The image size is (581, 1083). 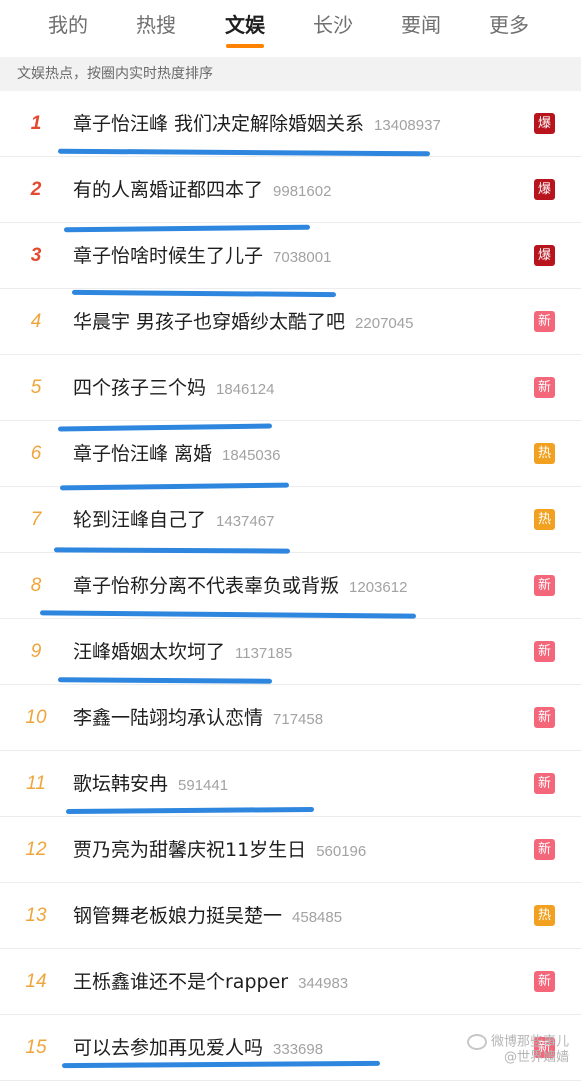 I want to click on rank-number: 6, so click(x=36, y=453).